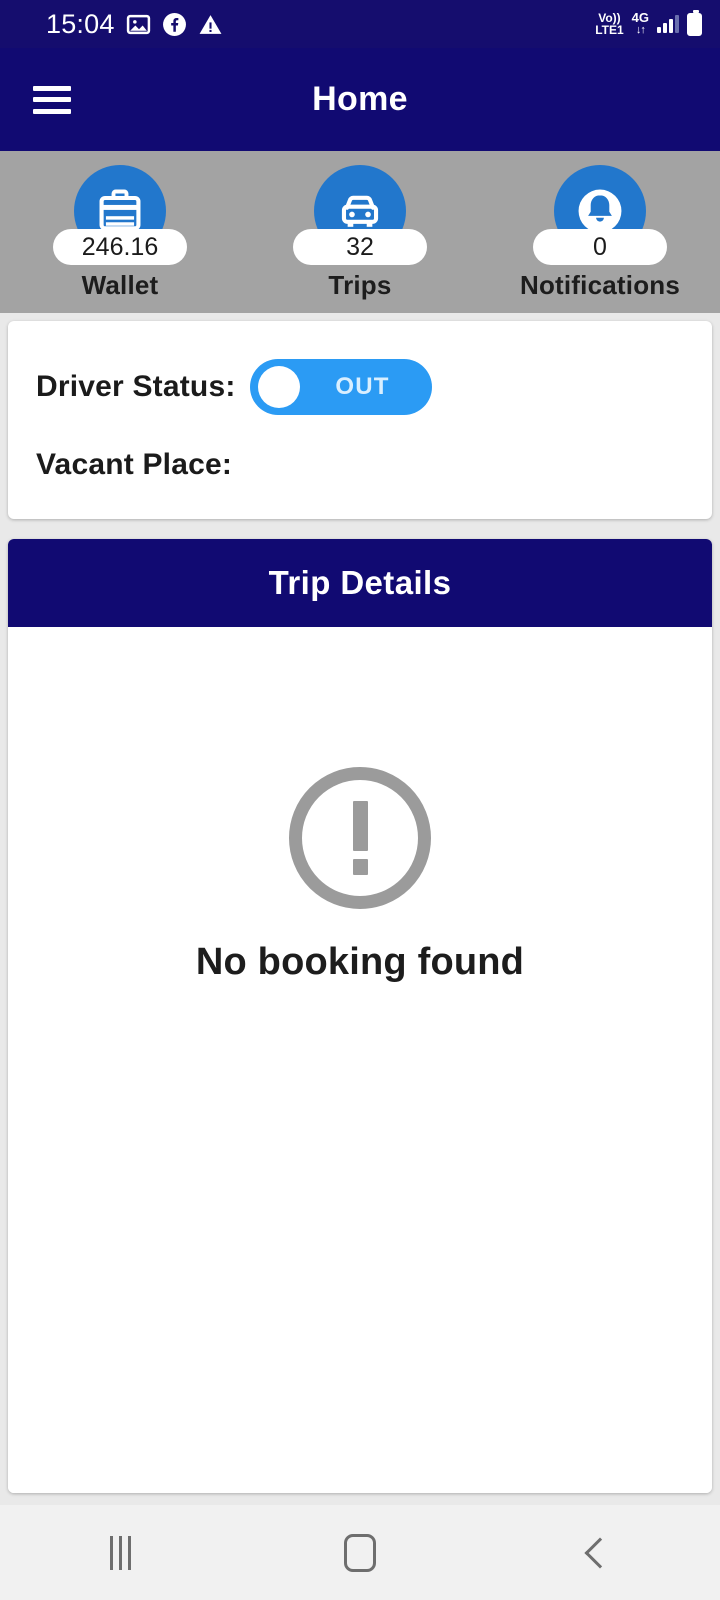  I want to click on back-icon, so click(600, 1552).